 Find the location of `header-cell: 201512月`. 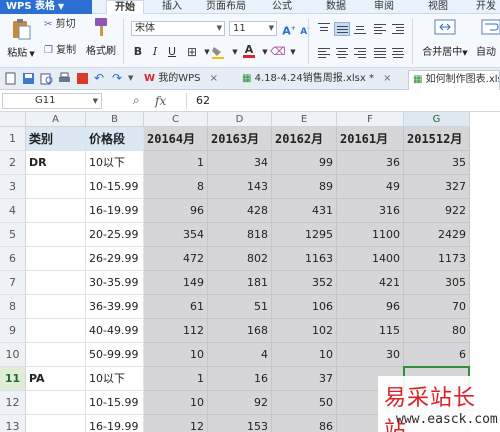

header-cell: 201512月 is located at coordinates (437, 139).